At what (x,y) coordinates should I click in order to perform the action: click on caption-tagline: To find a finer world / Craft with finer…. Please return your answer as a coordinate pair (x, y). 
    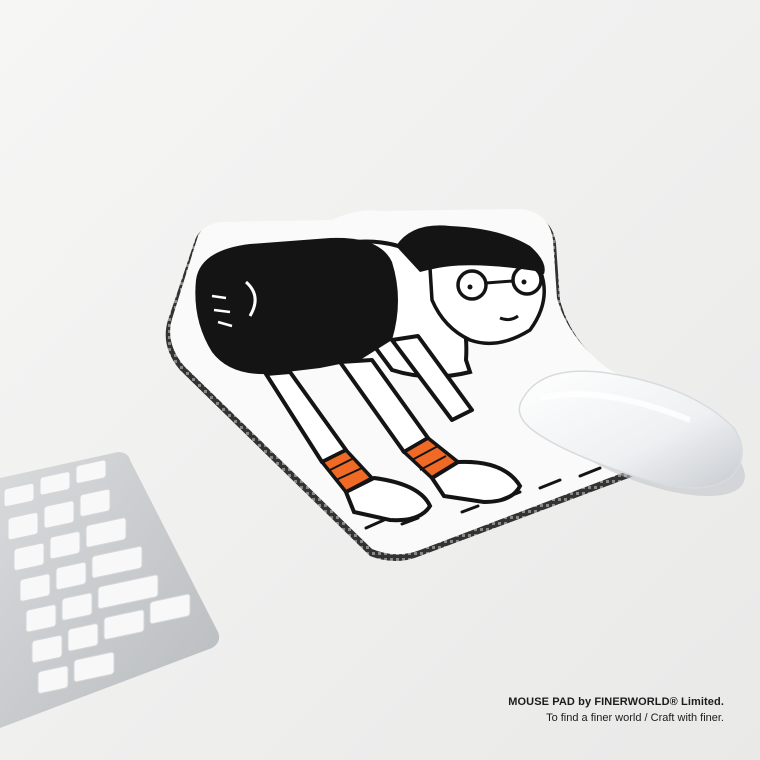
    Looking at the image, I should click on (635, 718).